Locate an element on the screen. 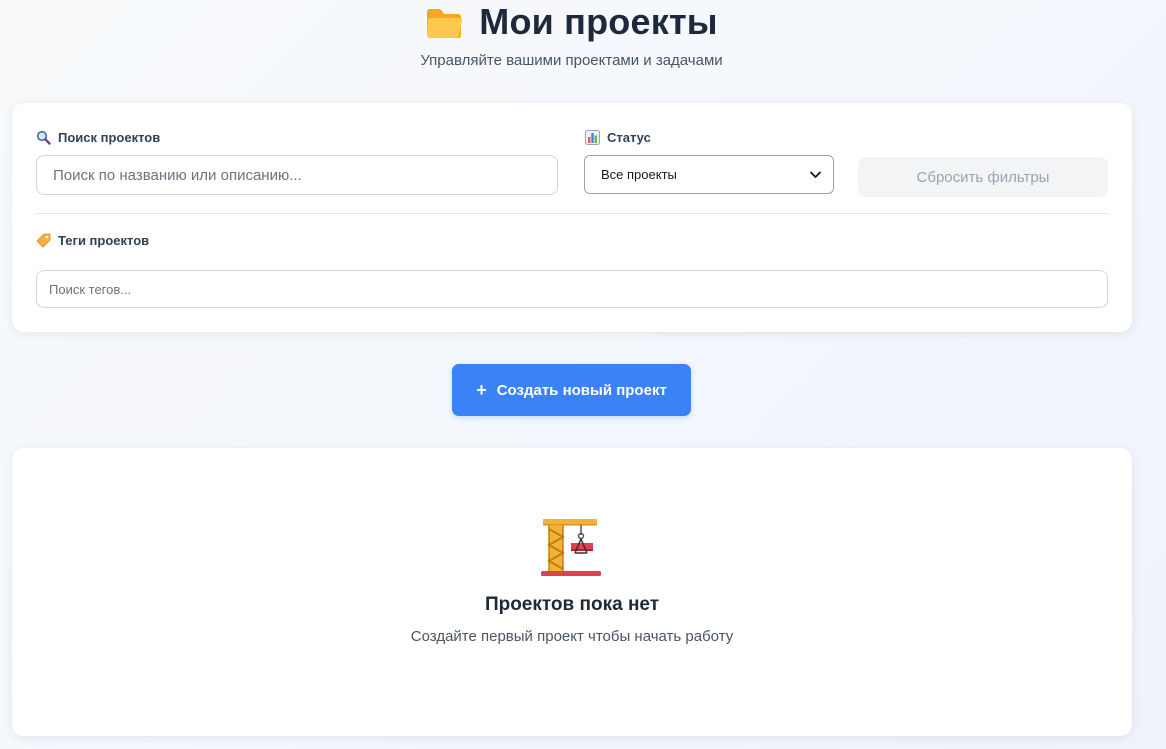 The width and height of the screenshot is (1166, 749). title-row: Мои проекты is located at coordinates (571, 22).